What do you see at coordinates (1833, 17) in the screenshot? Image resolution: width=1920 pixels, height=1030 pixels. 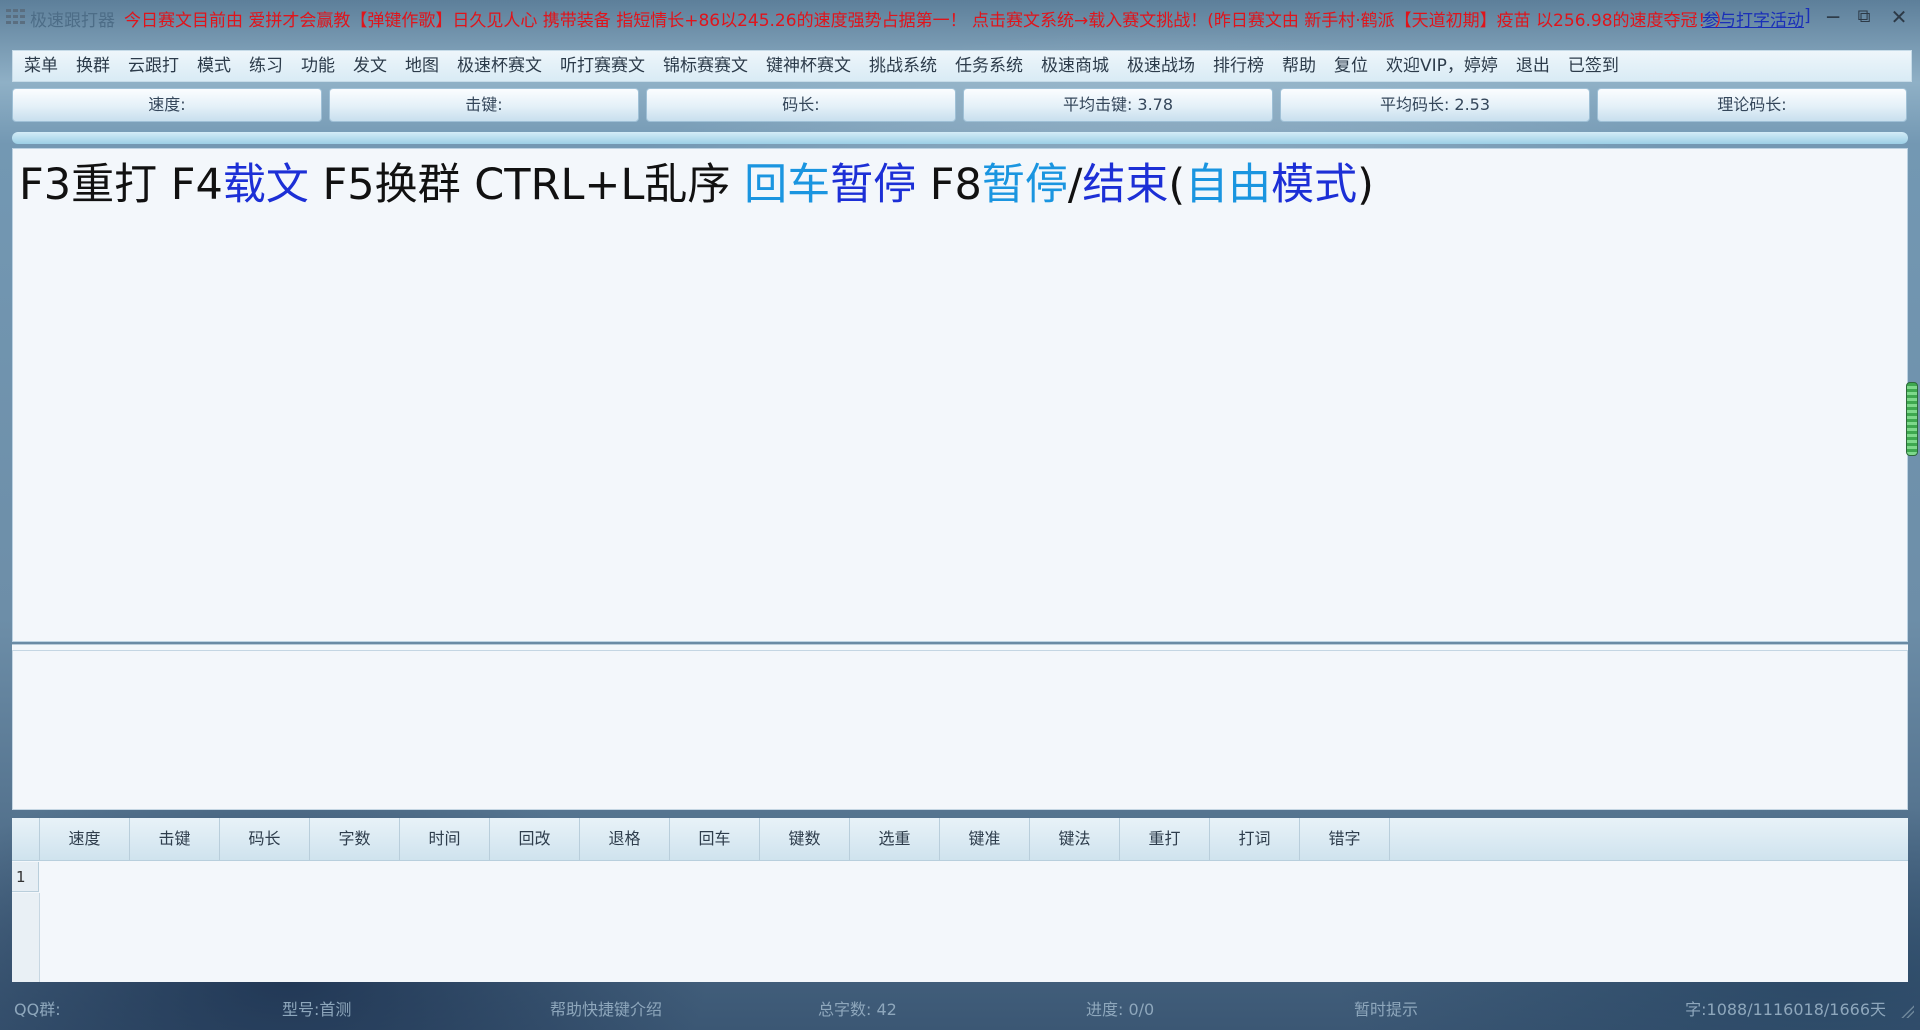 I see `minimize-button: ─` at bounding box center [1833, 17].